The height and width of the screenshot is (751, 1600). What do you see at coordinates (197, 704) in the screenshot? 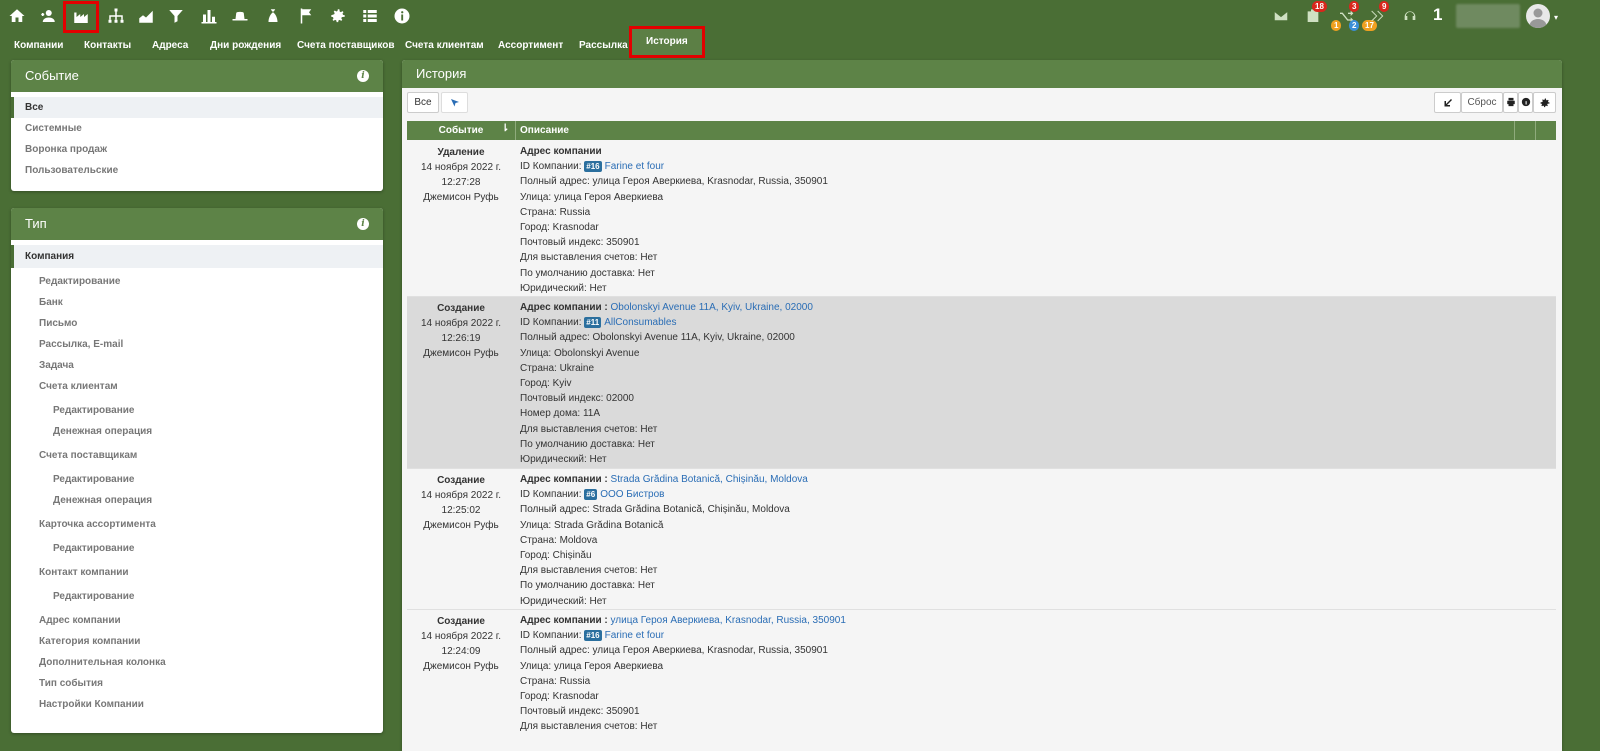
I see `type-company-settings: Настройки Компании` at bounding box center [197, 704].